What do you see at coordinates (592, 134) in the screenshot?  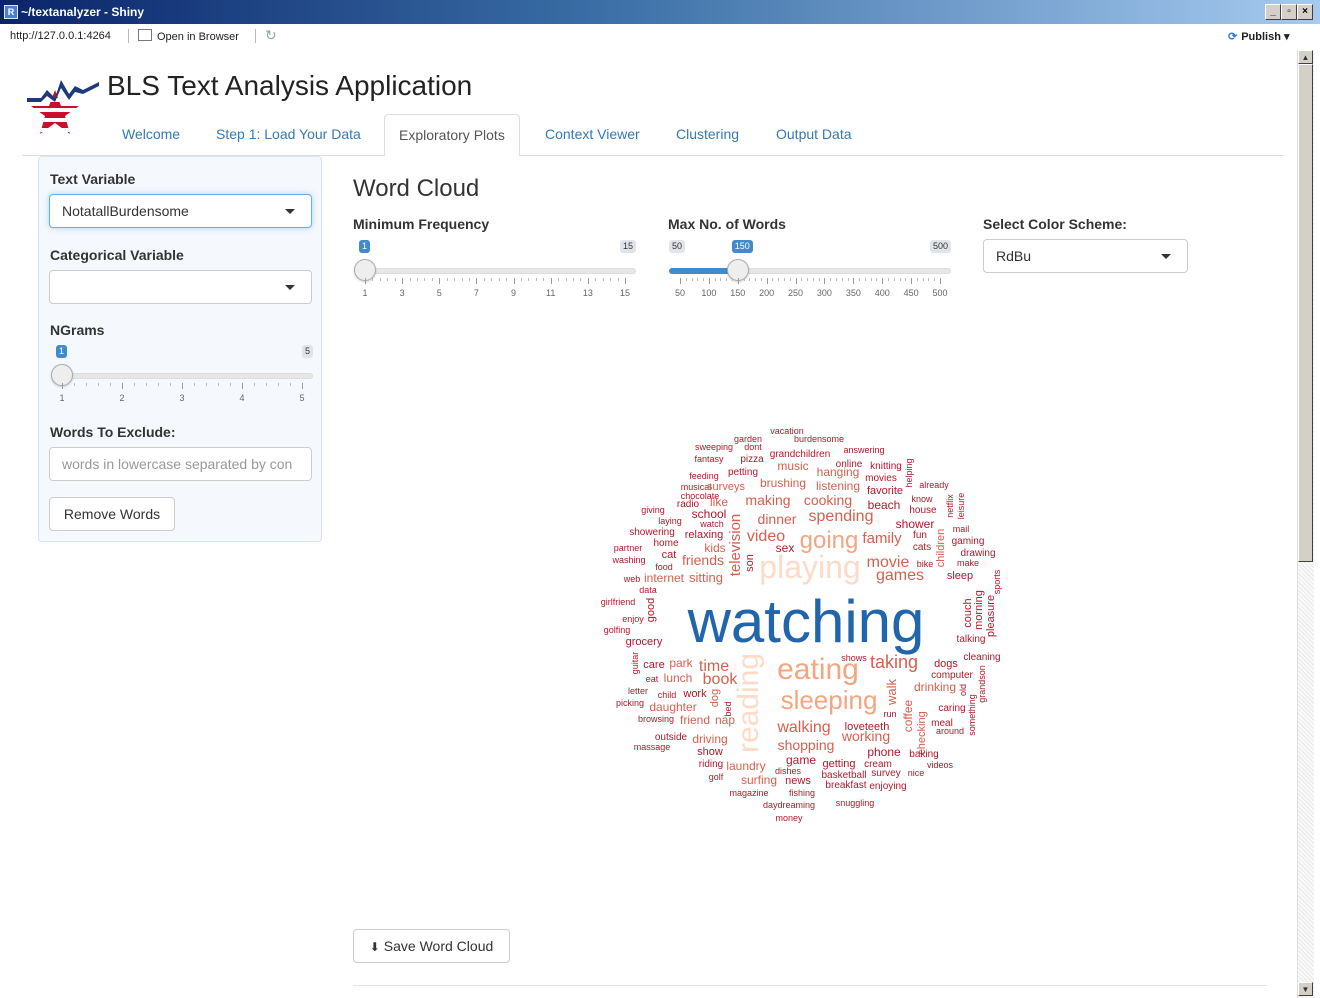 I see `tab-context-viewer: Context Viewer` at bounding box center [592, 134].